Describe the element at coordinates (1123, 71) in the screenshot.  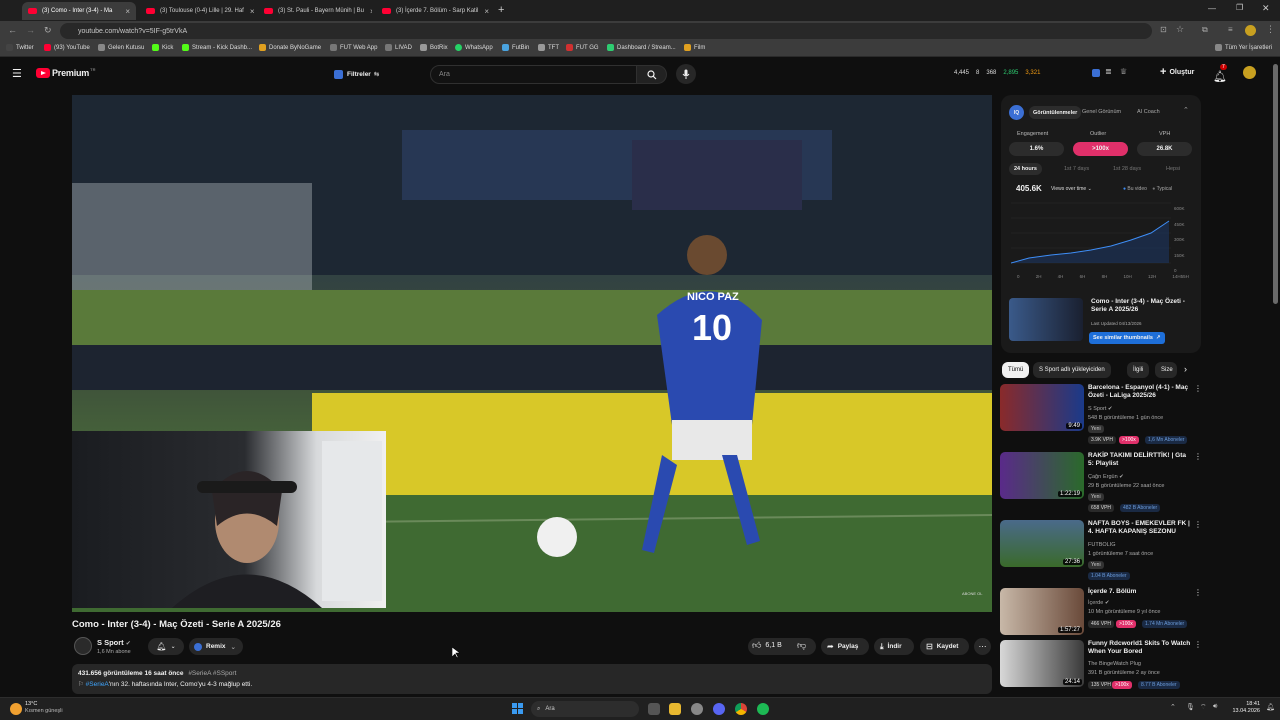
I see `trophy-icon: ♕` at that location.